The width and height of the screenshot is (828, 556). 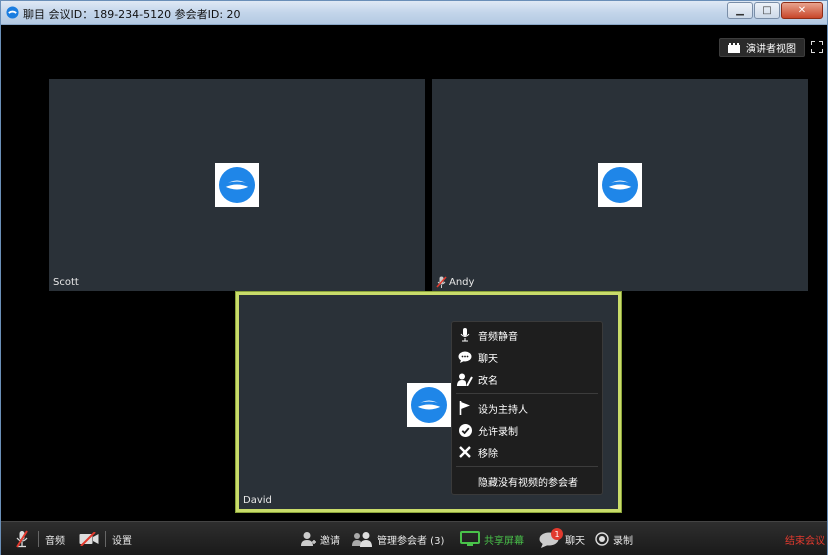 I want to click on stop-video-button, so click(x=89, y=539).